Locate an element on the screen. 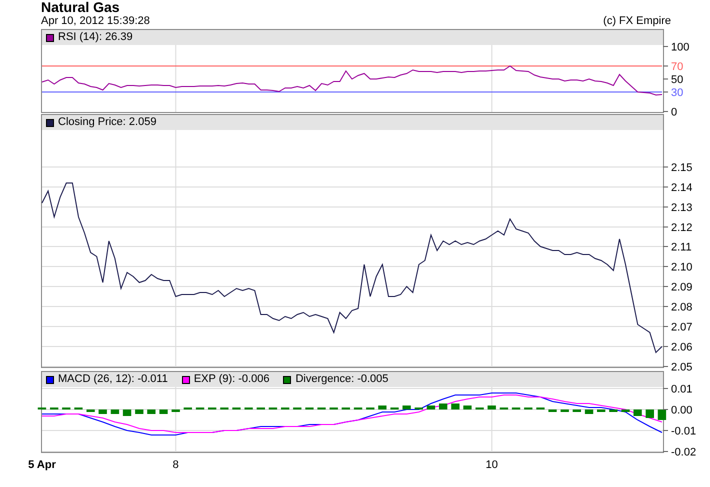  axis-label: -0.01 is located at coordinates (683, 432).